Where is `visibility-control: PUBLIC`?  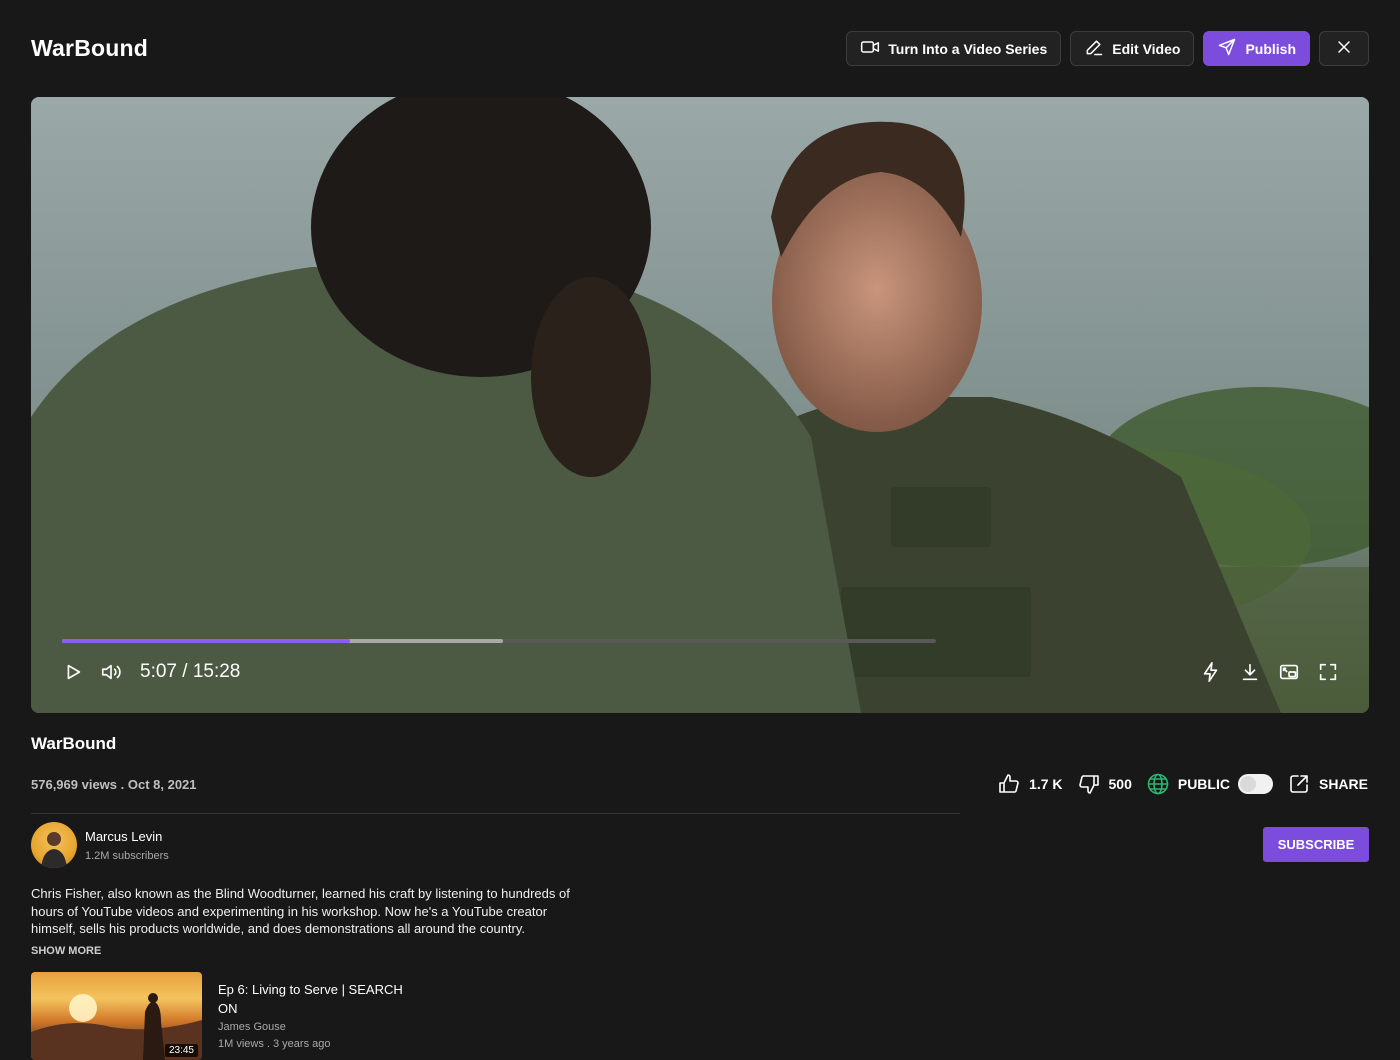
visibility-control: PUBLIC is located at coordinates (1209, 784).